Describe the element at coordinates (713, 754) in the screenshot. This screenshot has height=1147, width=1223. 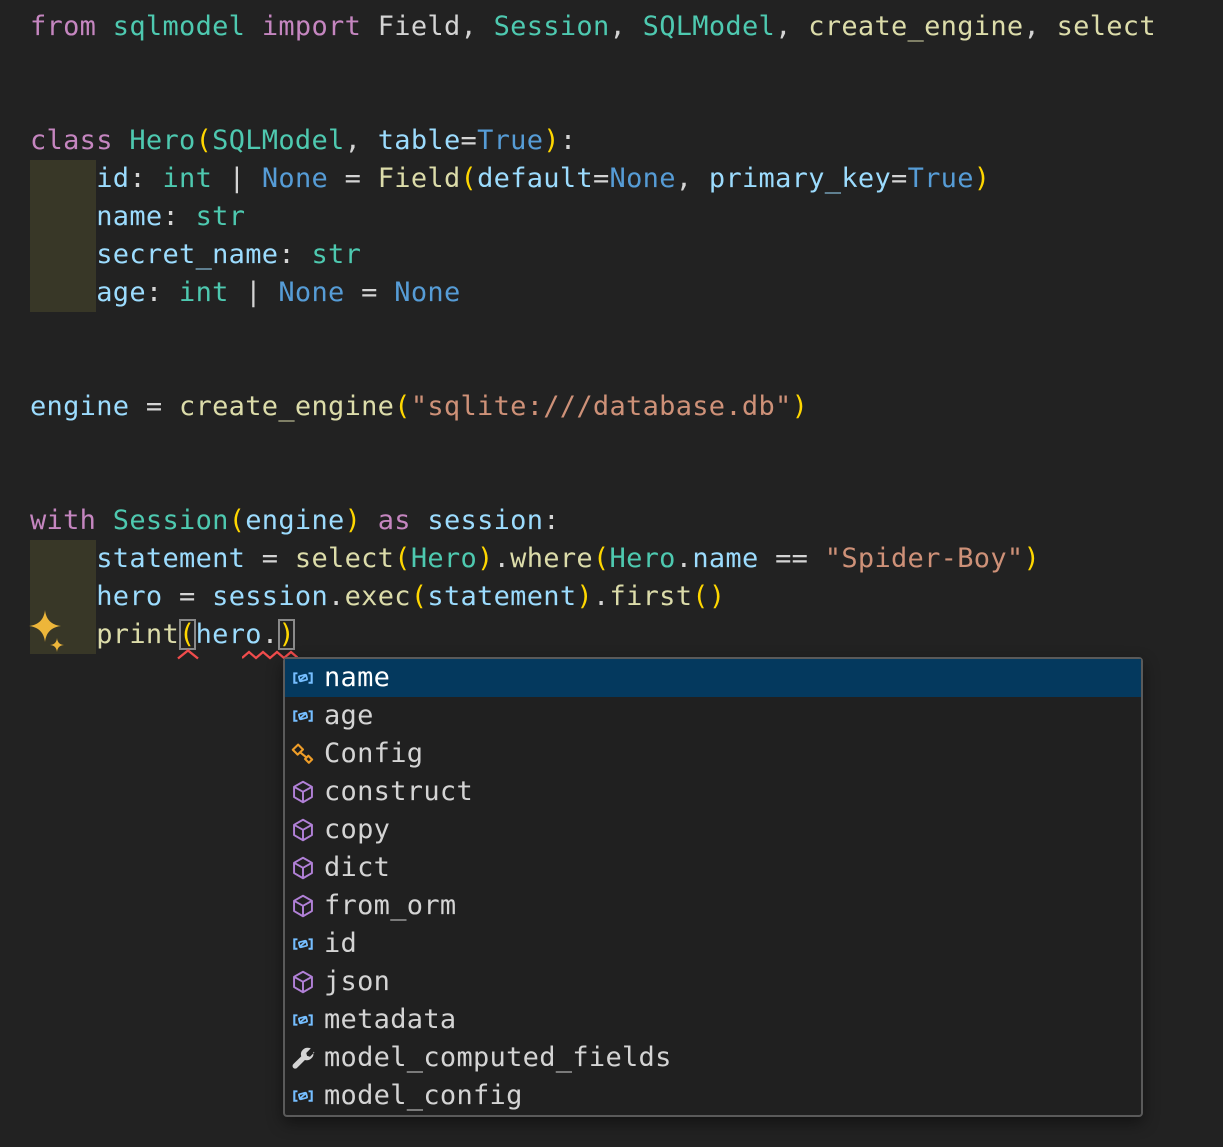
I see `suggest-item-Config: Config` at that location.